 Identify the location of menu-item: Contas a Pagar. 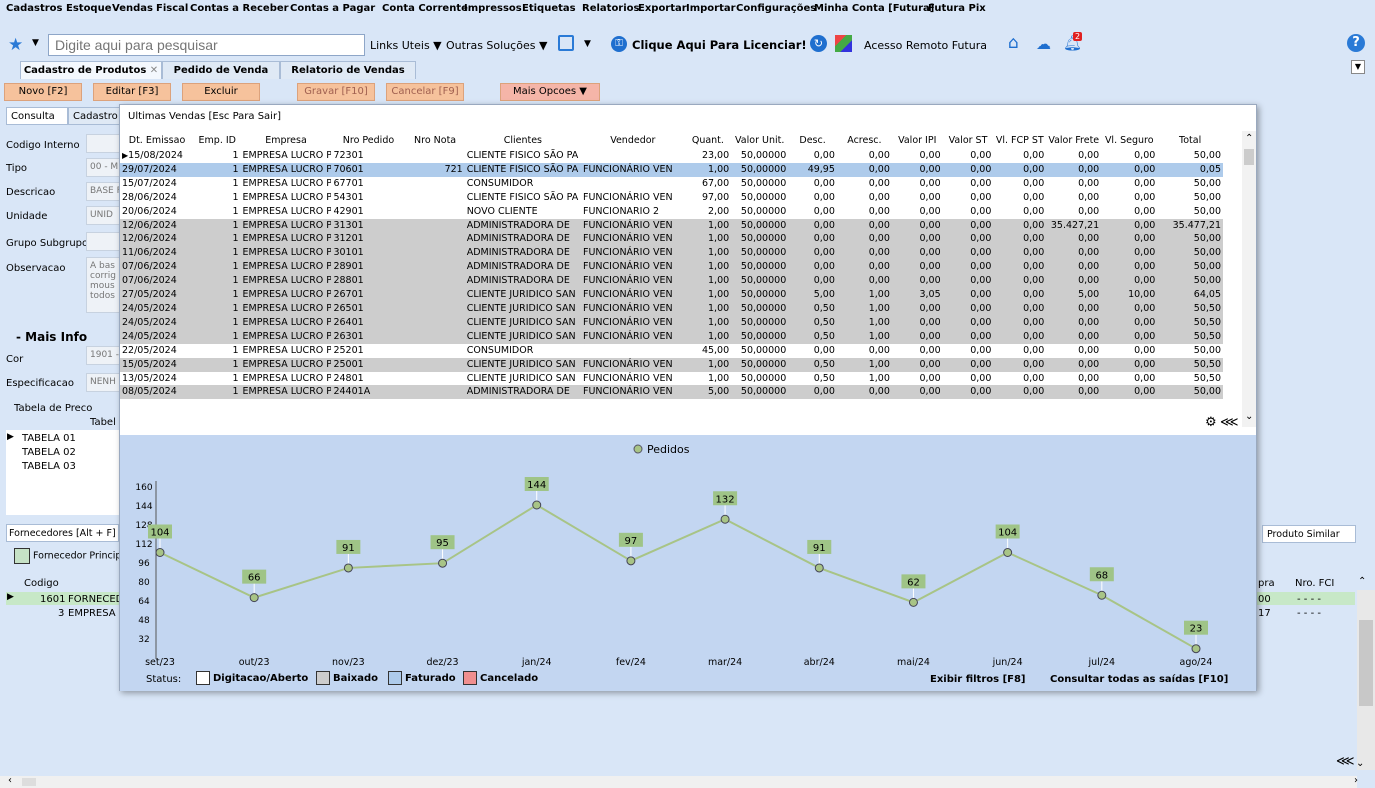
(332, 8).